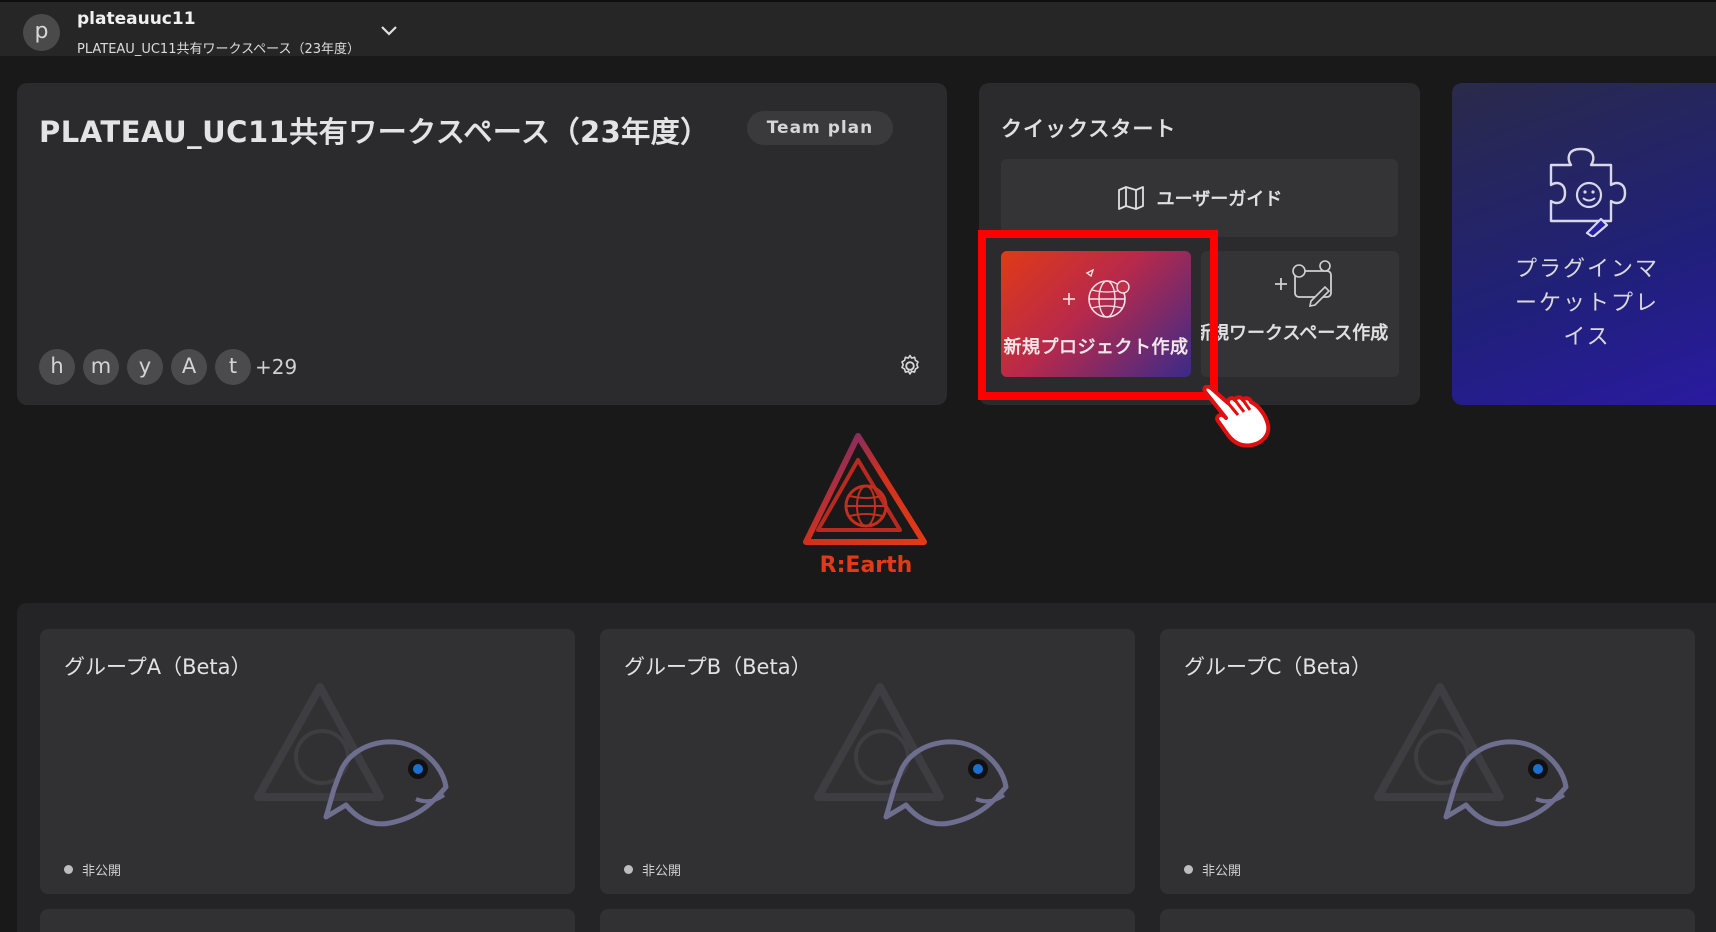  I want to click on plugin-marketplace-card: プラグインマーケットプレイス, so click(1584, 244).